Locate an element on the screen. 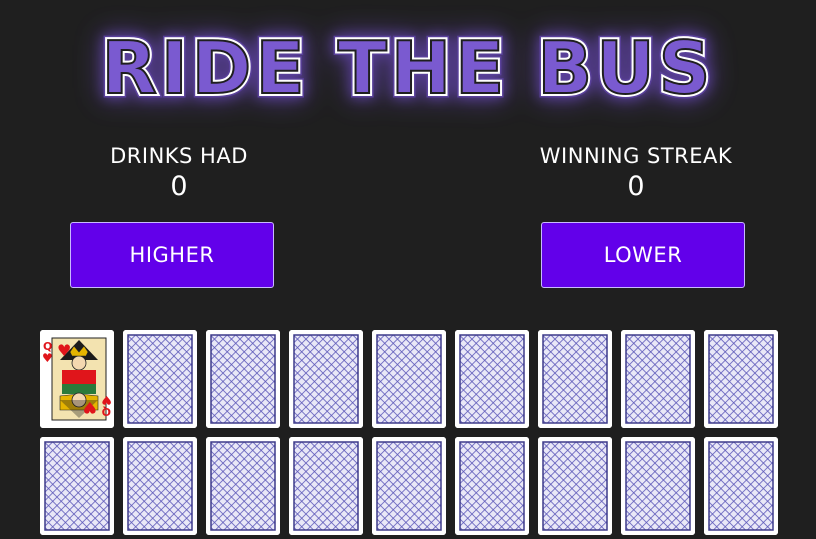 Image resolution: width=816 pixels, height=539 pixels. drinks-had-value: 0 is located at coordinates (179, 186).